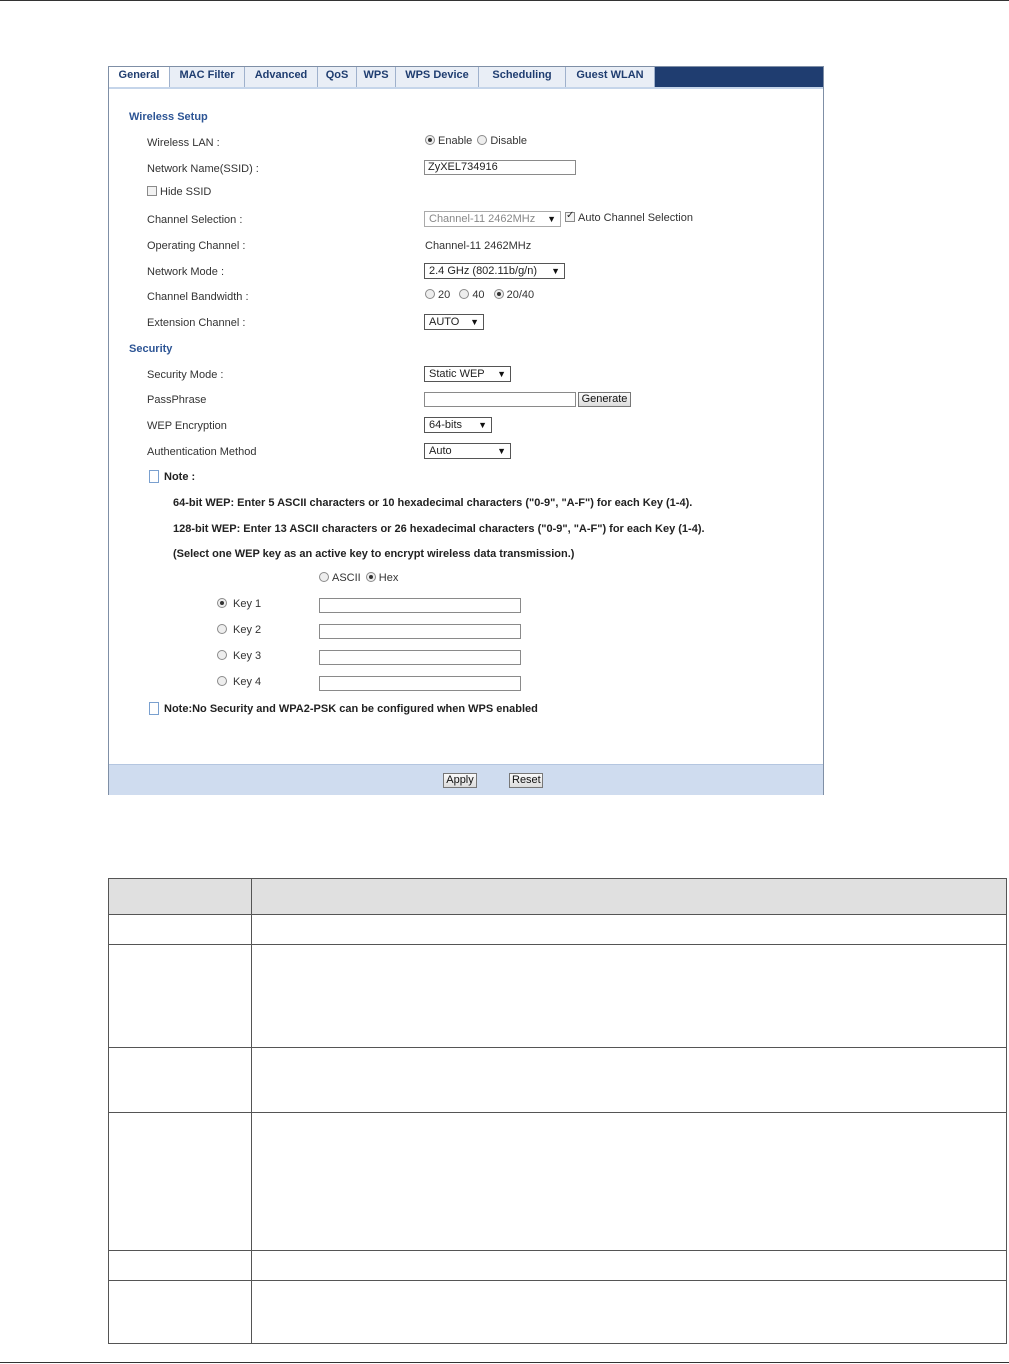 This screenshot has height=1364, width=1009. What do you see at coordinates (376, 77) in the screenshot?
I see `tab-wps: WPS` at bounding box center [376, 77].